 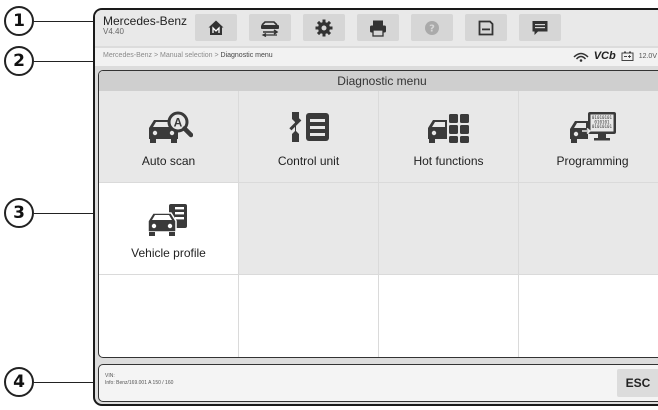 I want to click on callout-3: 3, so click(x=19, y=213).